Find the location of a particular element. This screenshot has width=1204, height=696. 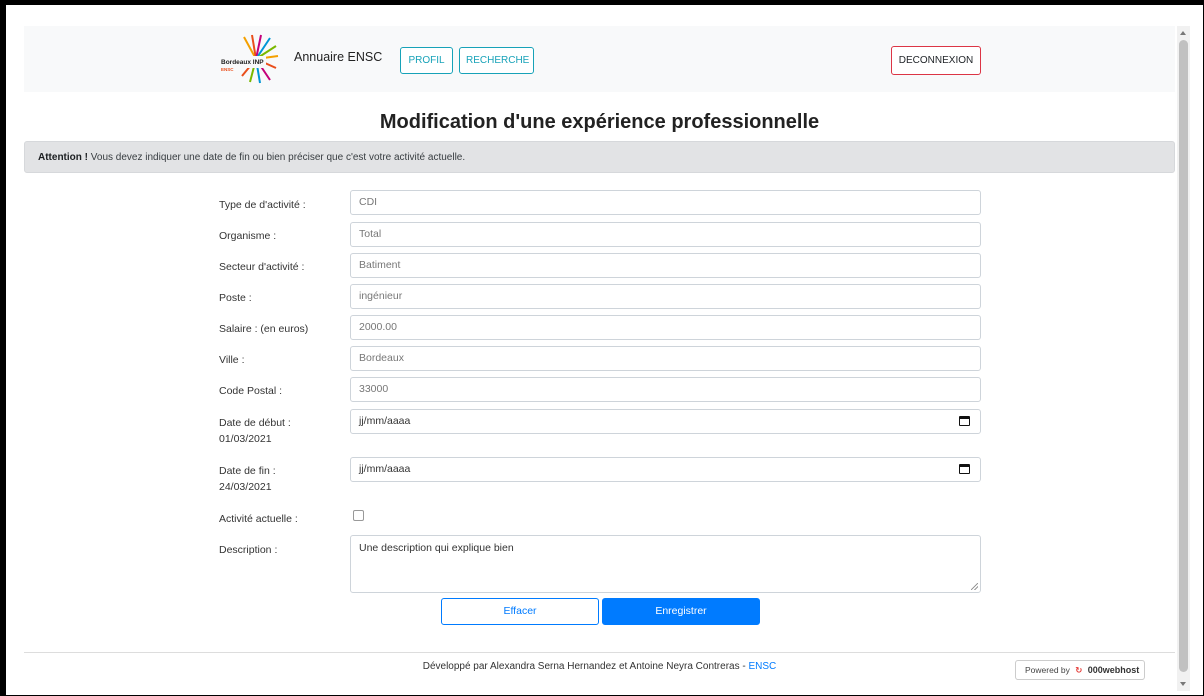

powered-by-text: Powered by is located at coordinates (1047, 670).